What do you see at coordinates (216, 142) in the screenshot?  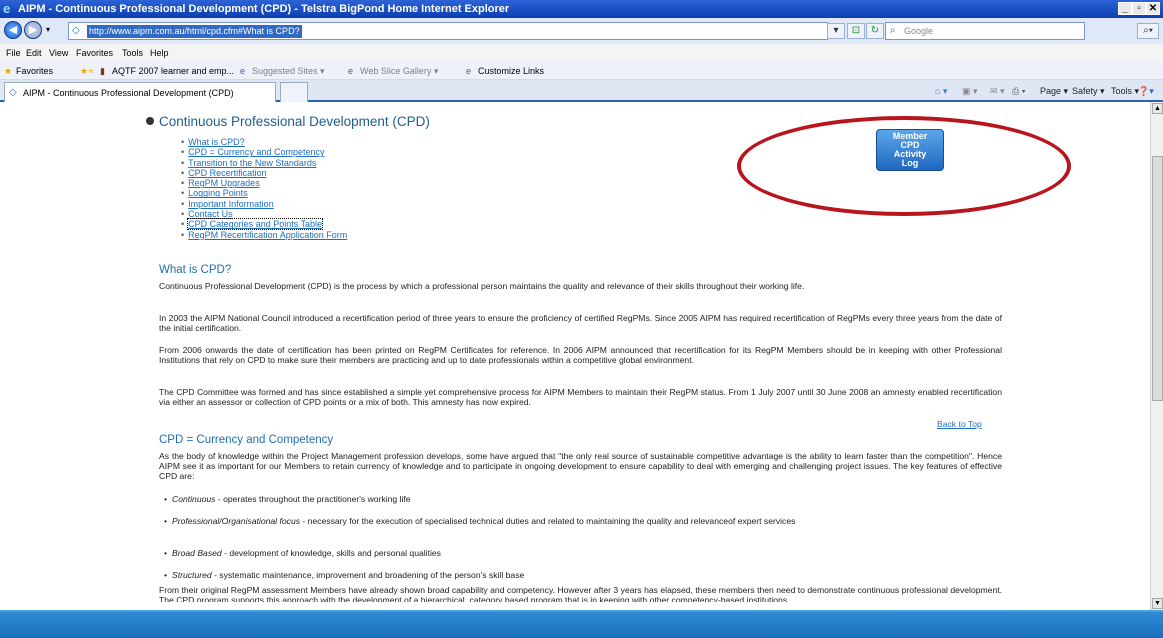 I see `toc-link-what-is-cpd: What is CPD?` at bounding box center [216, 142].